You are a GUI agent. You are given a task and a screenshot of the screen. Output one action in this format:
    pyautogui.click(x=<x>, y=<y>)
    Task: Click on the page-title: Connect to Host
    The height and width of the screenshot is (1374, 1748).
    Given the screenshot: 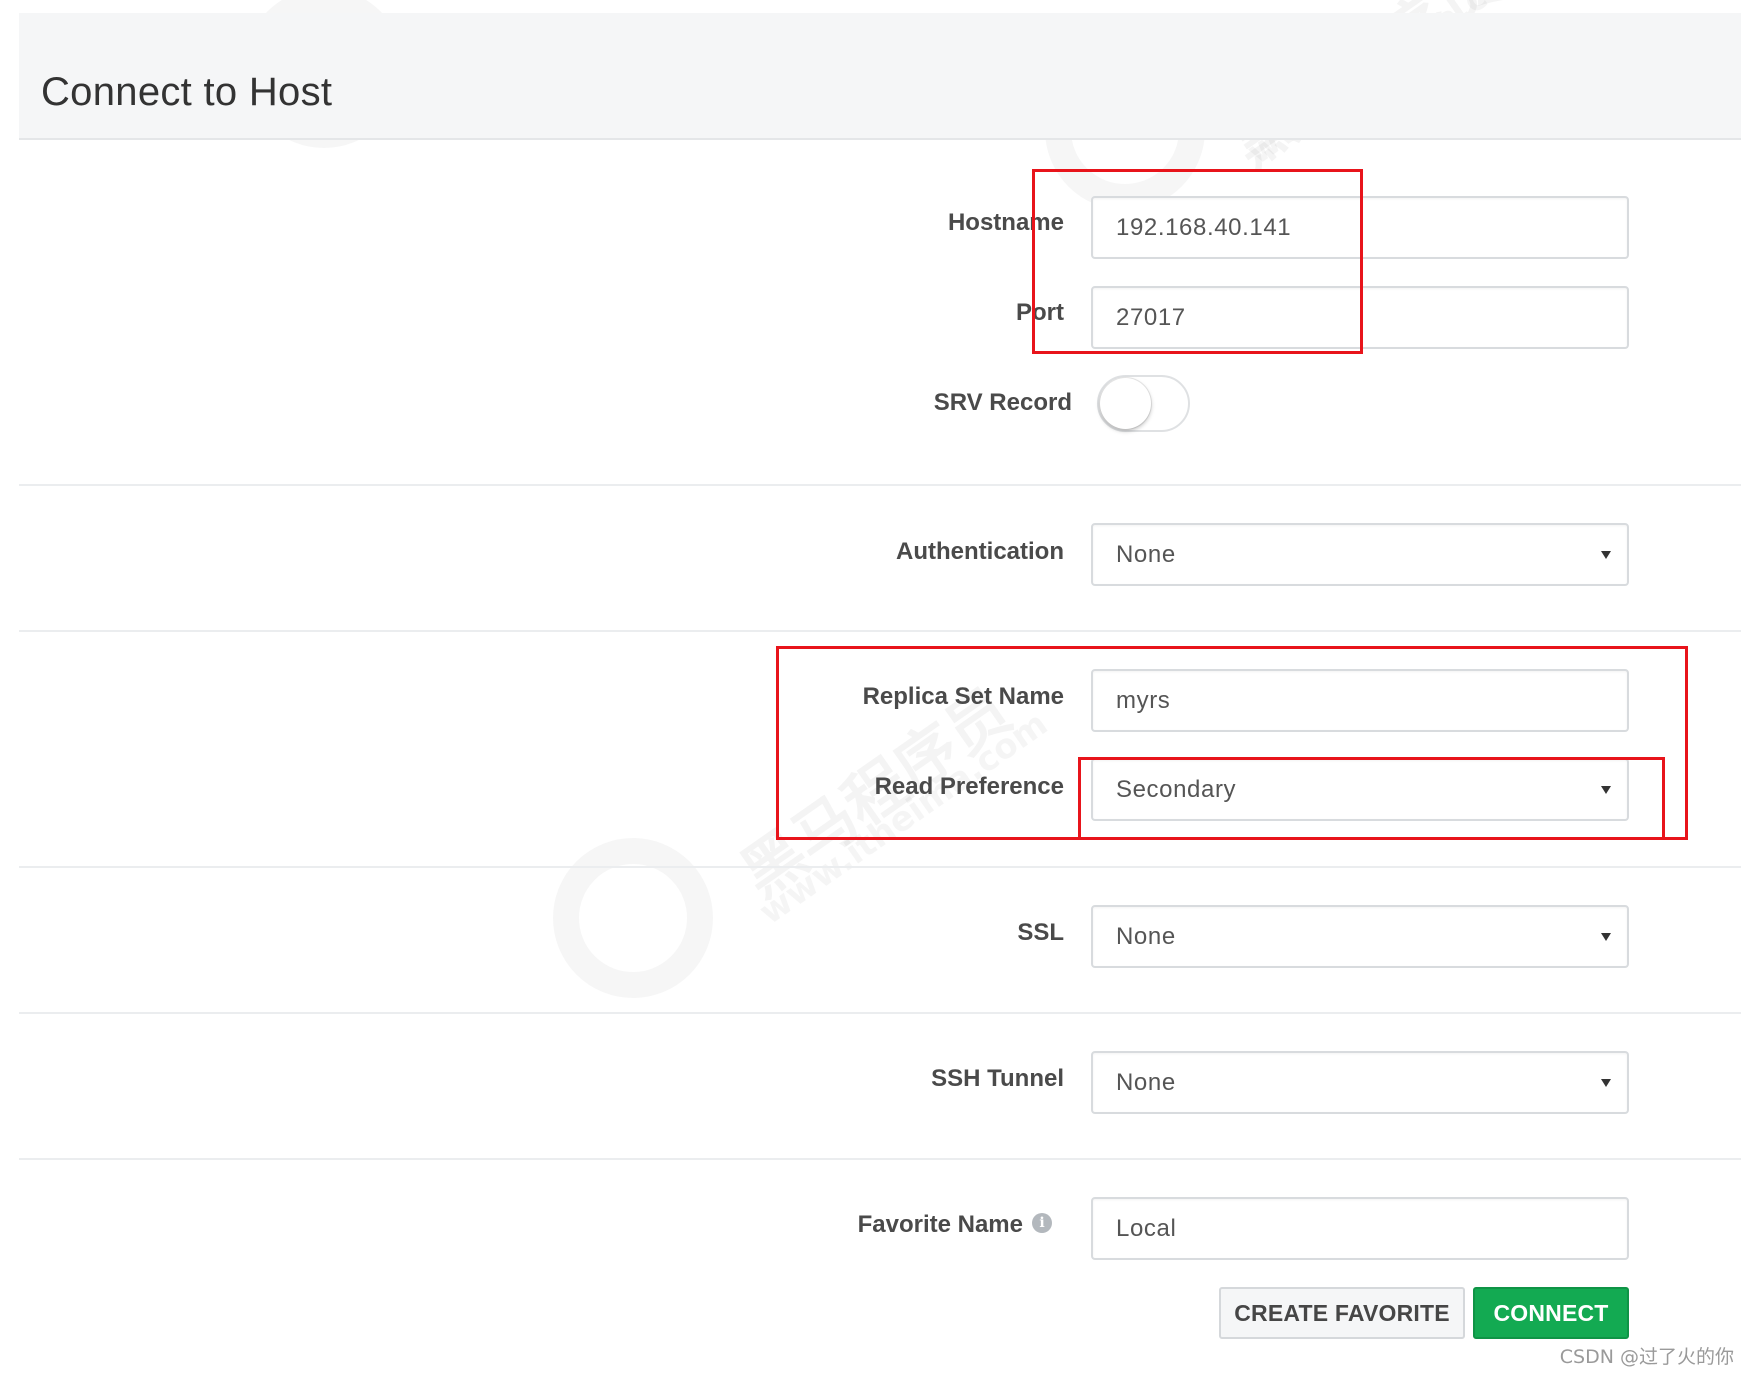 What is the action you would take?
    pyautogui.click(x=187, y=92)
    